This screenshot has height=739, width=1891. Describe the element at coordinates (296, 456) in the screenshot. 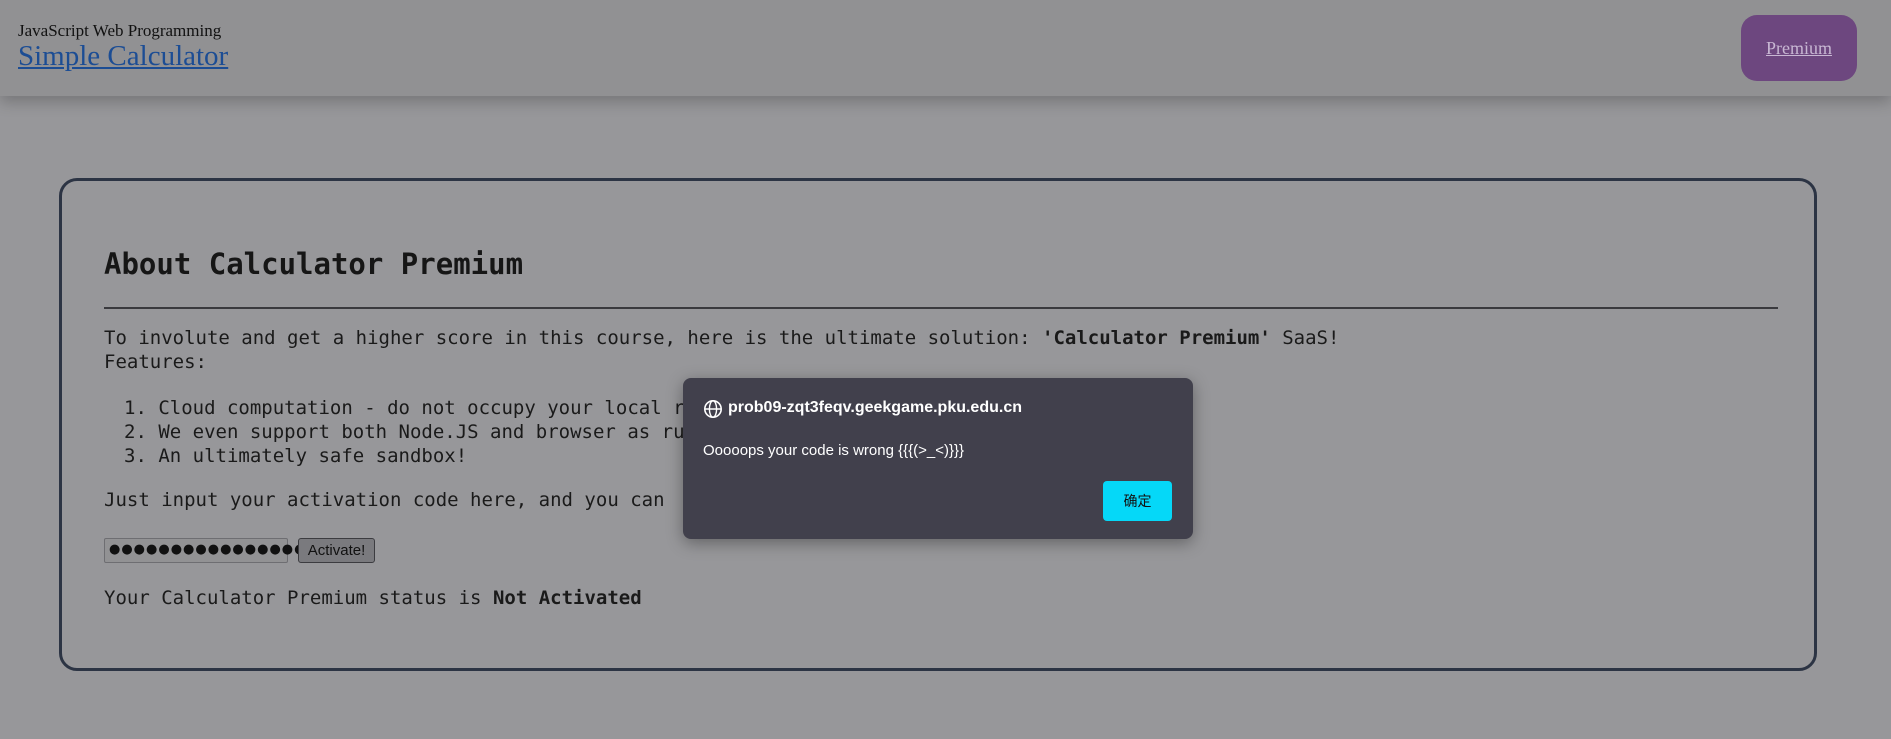

I see `feature-item: 3. An ultimately safe sandbox!` at that location.